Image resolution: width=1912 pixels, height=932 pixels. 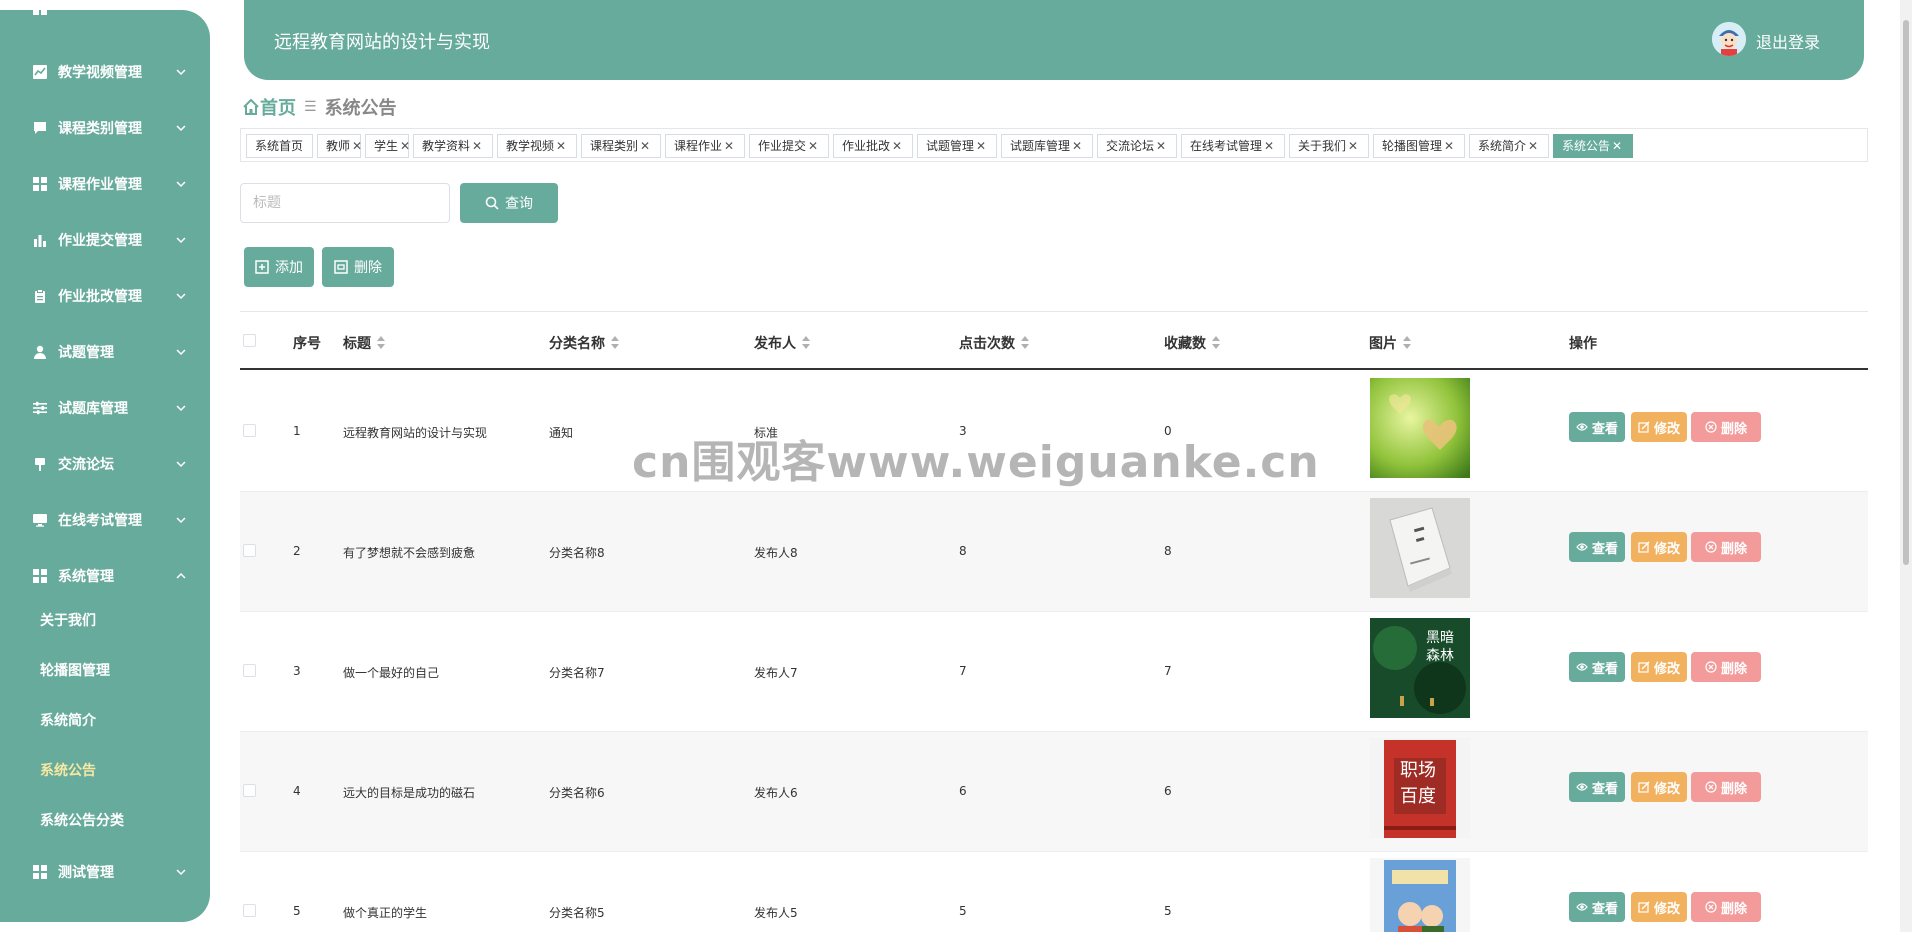 What do you see at coordinates (358, 267) in the screenshot?
I see `delete-button: 删除` at bounding box center [358, 267].